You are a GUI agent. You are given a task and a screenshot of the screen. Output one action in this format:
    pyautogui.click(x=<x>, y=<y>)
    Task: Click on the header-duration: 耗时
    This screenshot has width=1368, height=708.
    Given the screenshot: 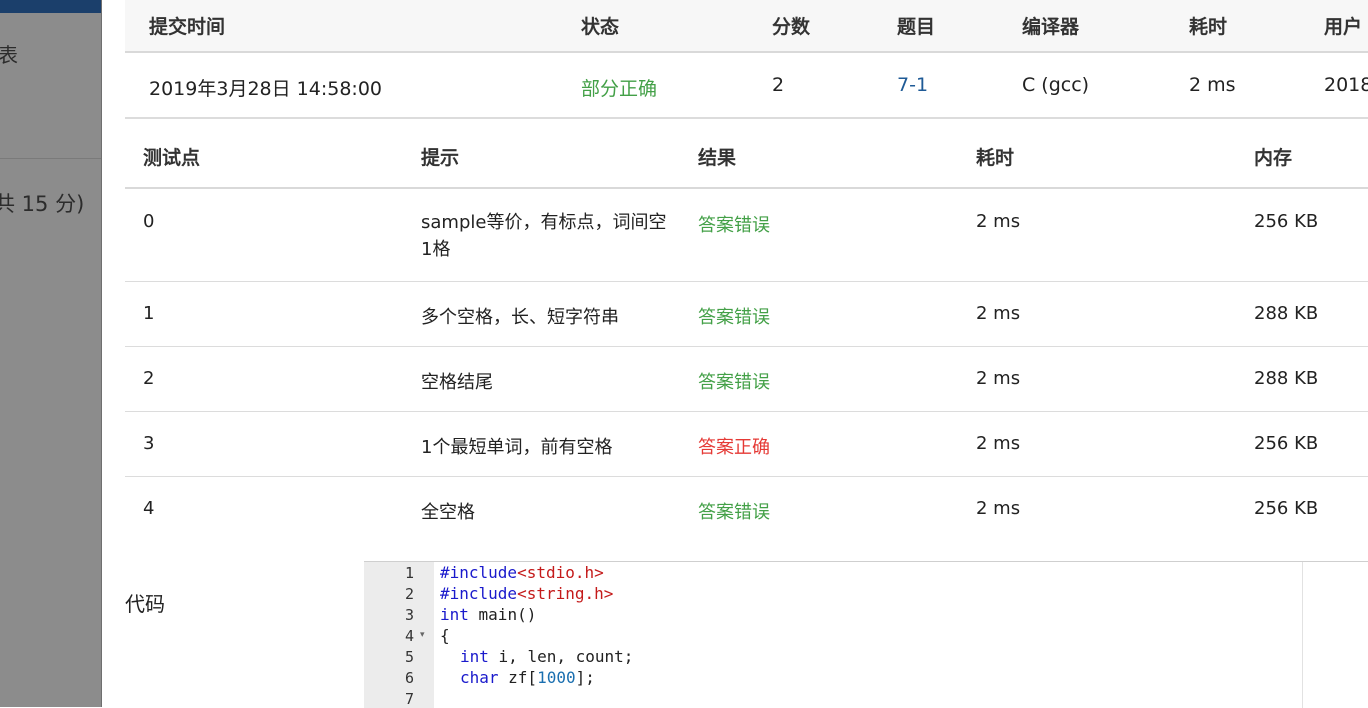 What is the action you would take?
    pyautogui.click(x=1208, y=27)
    